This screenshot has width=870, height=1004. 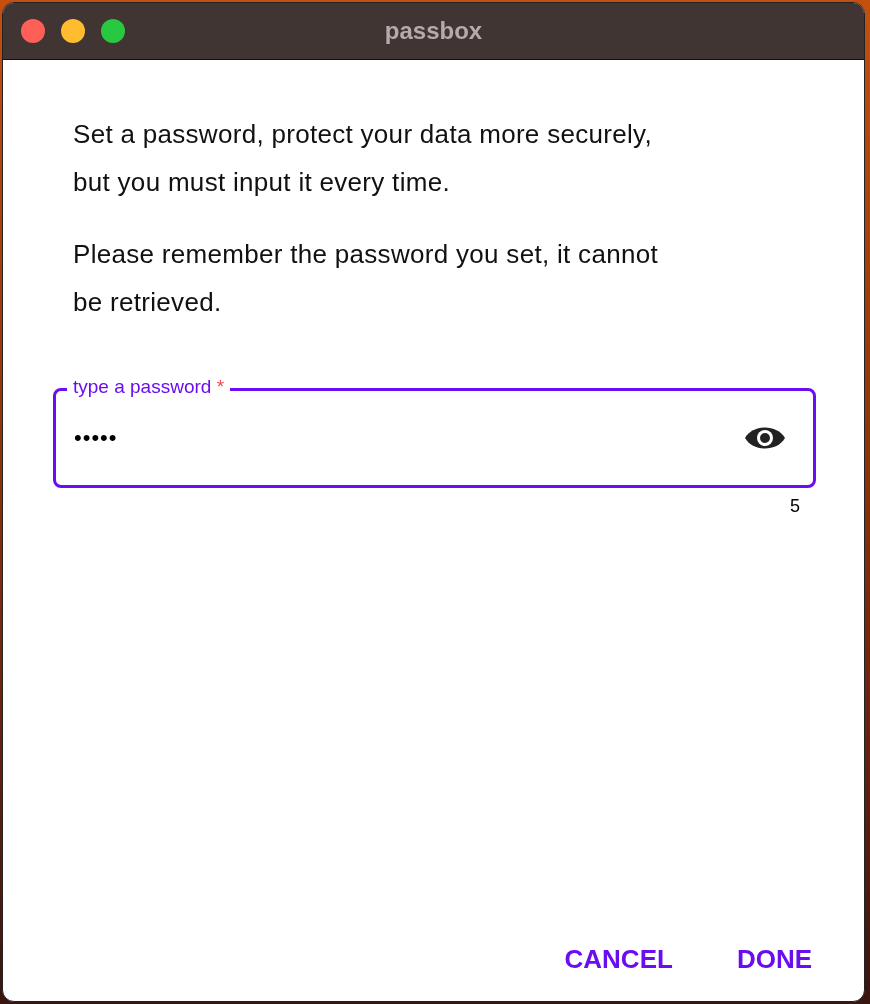 What do you see at coordinates (33, 31) in the screenshot?
I see `close-button` at bounding box center [33, 31].